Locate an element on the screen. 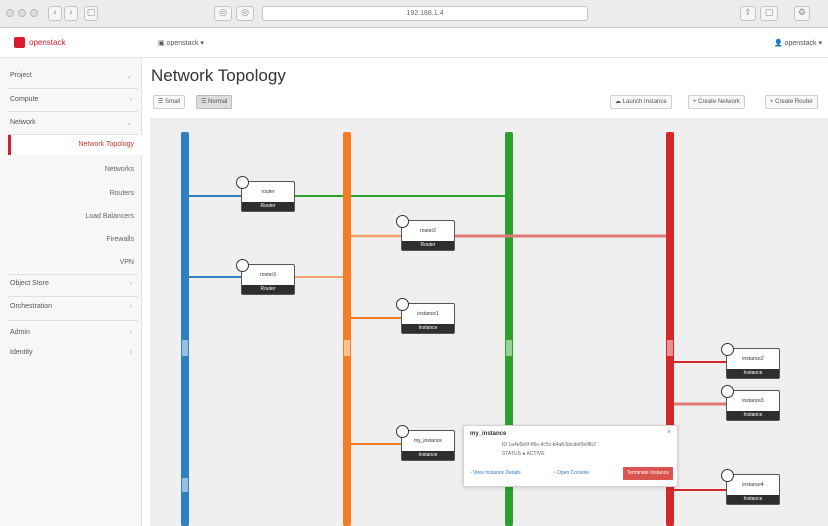  sidebar-item-network: Network ⌄ is located at coordinates (74, 123).